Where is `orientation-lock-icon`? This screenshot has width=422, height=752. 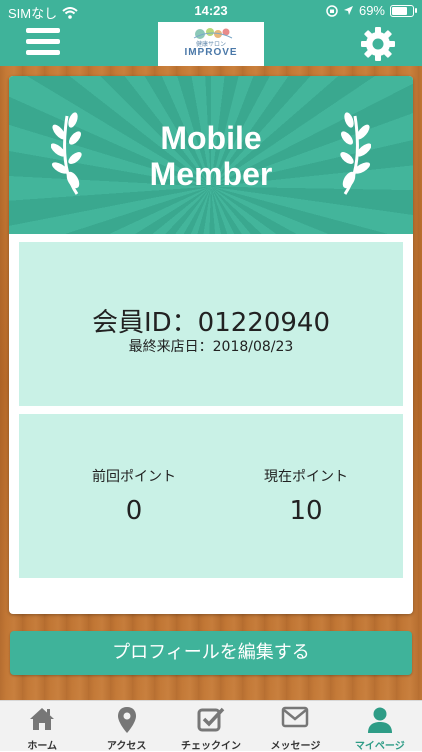 orientation-lock-icon is located at coordinates (332, 10).